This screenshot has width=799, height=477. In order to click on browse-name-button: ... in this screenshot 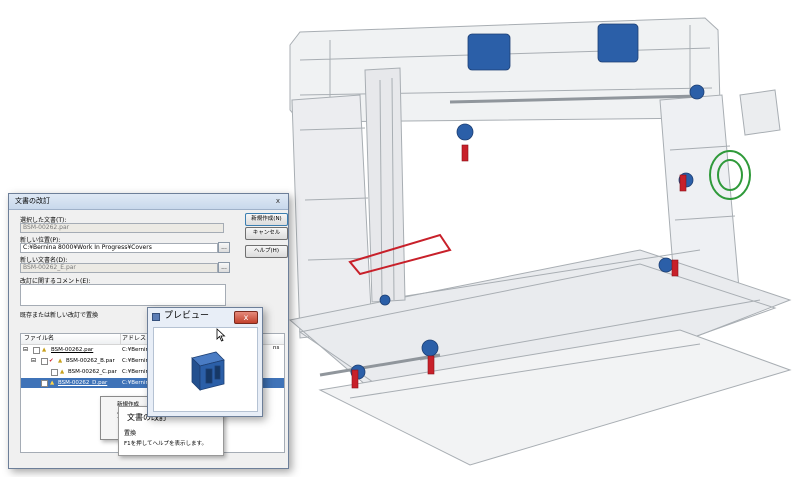, I will do `click(224, 267)`.